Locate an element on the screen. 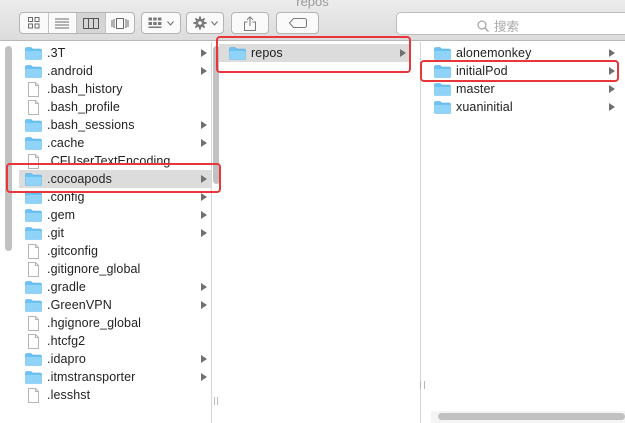 This screenshot has height=423, width=625. horizontal-scrollbar is located at coordinates (531, 416).